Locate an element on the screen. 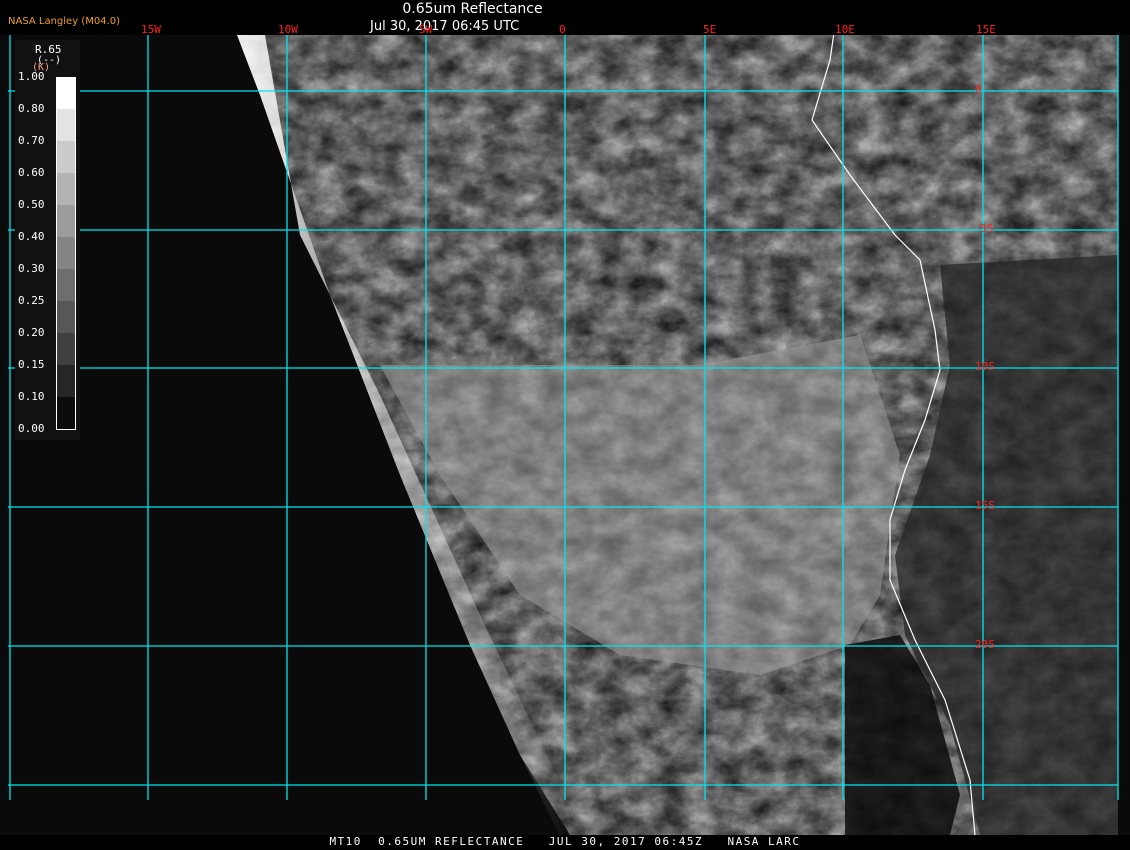 This screenshot has width=1130, height=850. image-datetime: Jul 30, 2017 06:45 UTC is located at coordinates (445, 26).